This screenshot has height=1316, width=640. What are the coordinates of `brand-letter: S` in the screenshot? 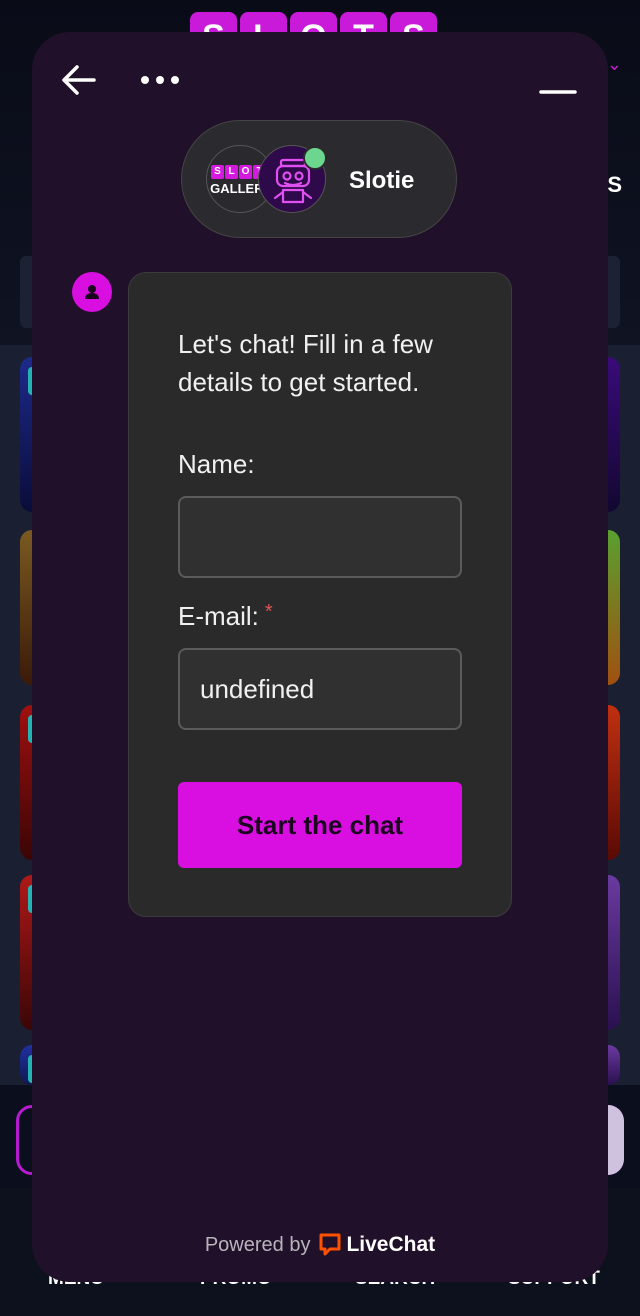 It's located at (217, 172).